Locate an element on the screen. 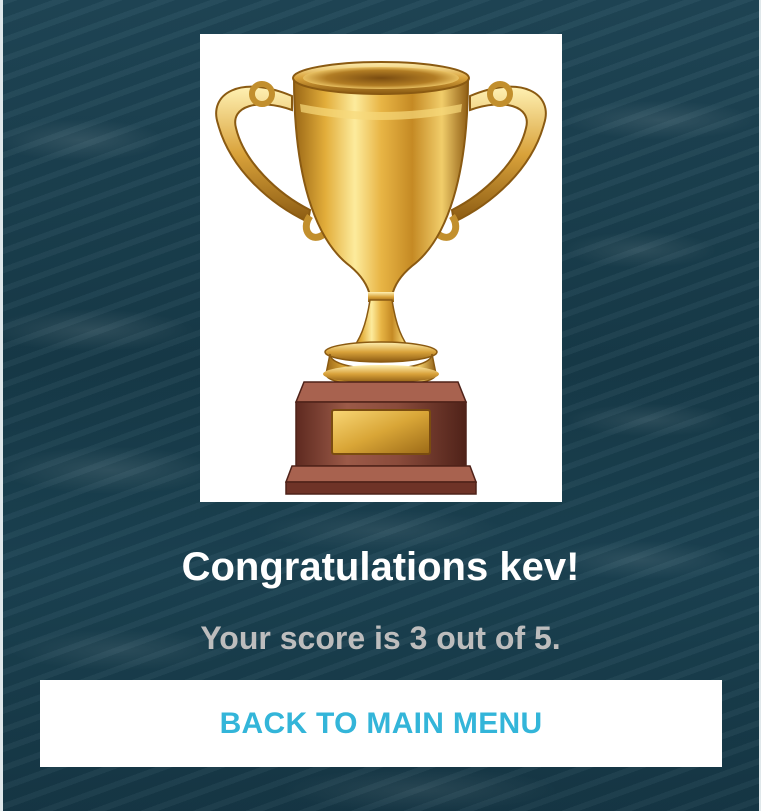  back-to-main-menu-button: BACK TO MAIN MENU is located at coordinates (381, 723).